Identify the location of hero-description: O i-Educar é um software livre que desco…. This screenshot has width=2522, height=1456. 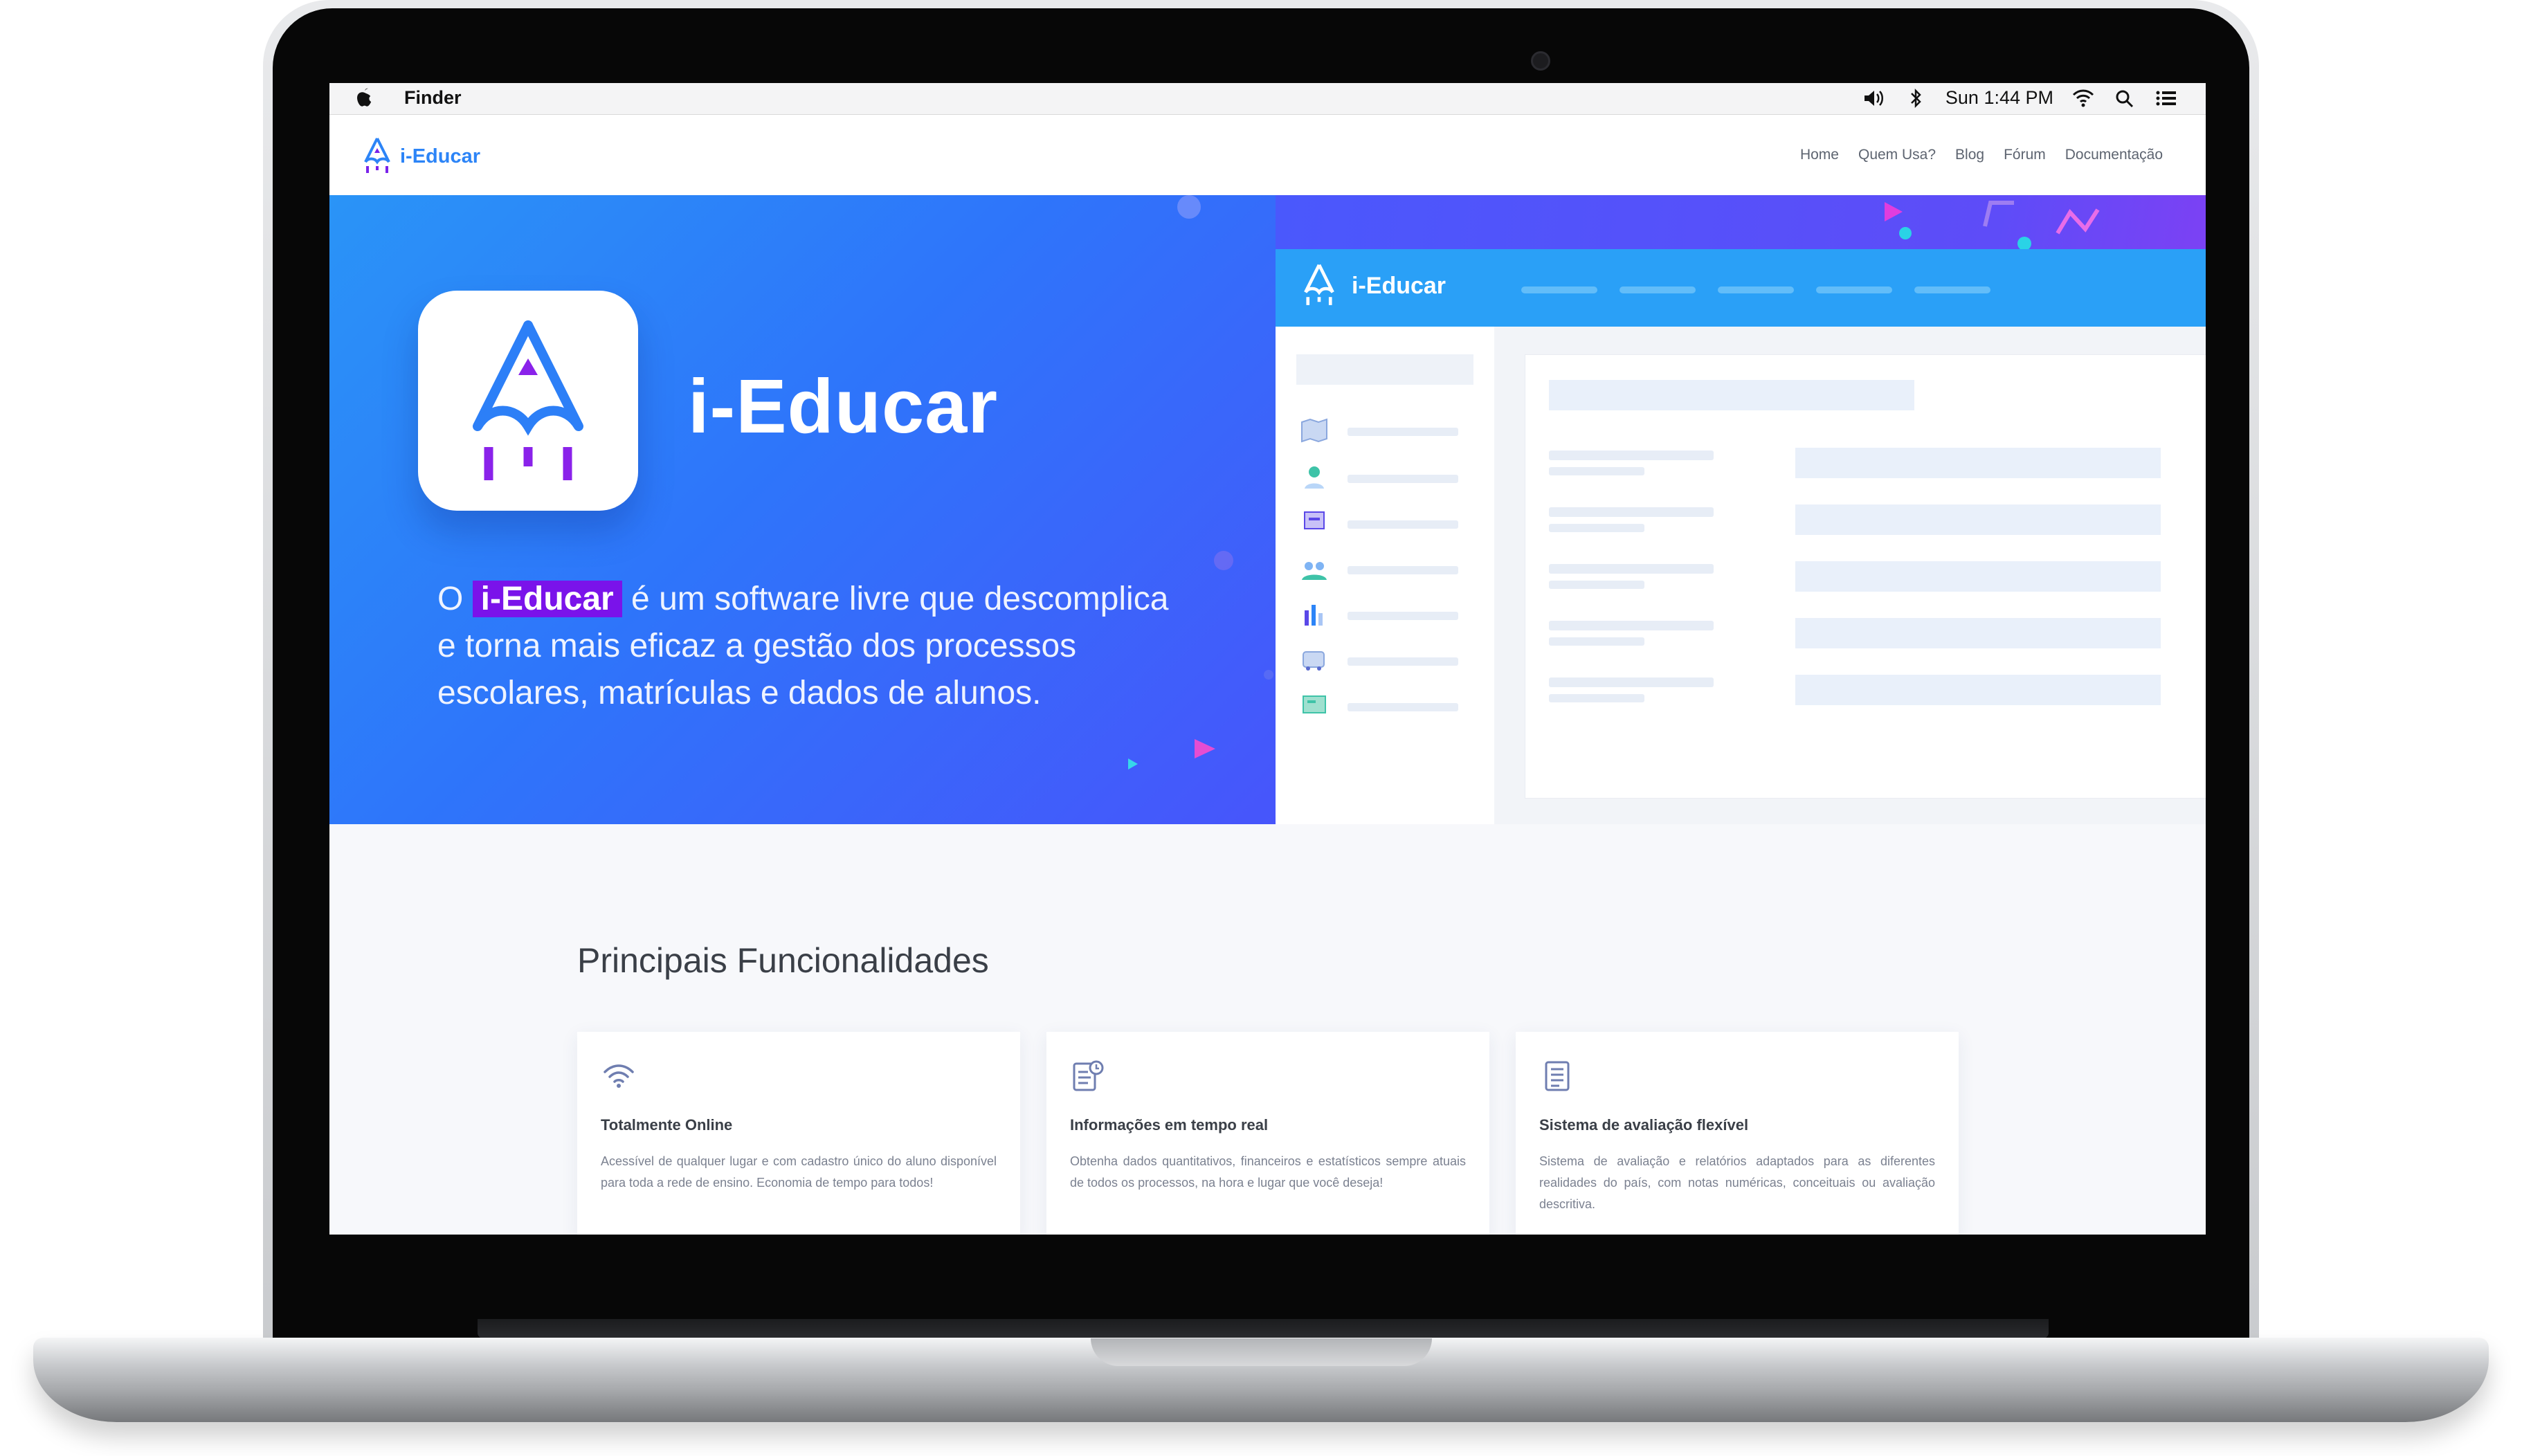
(804, 646).